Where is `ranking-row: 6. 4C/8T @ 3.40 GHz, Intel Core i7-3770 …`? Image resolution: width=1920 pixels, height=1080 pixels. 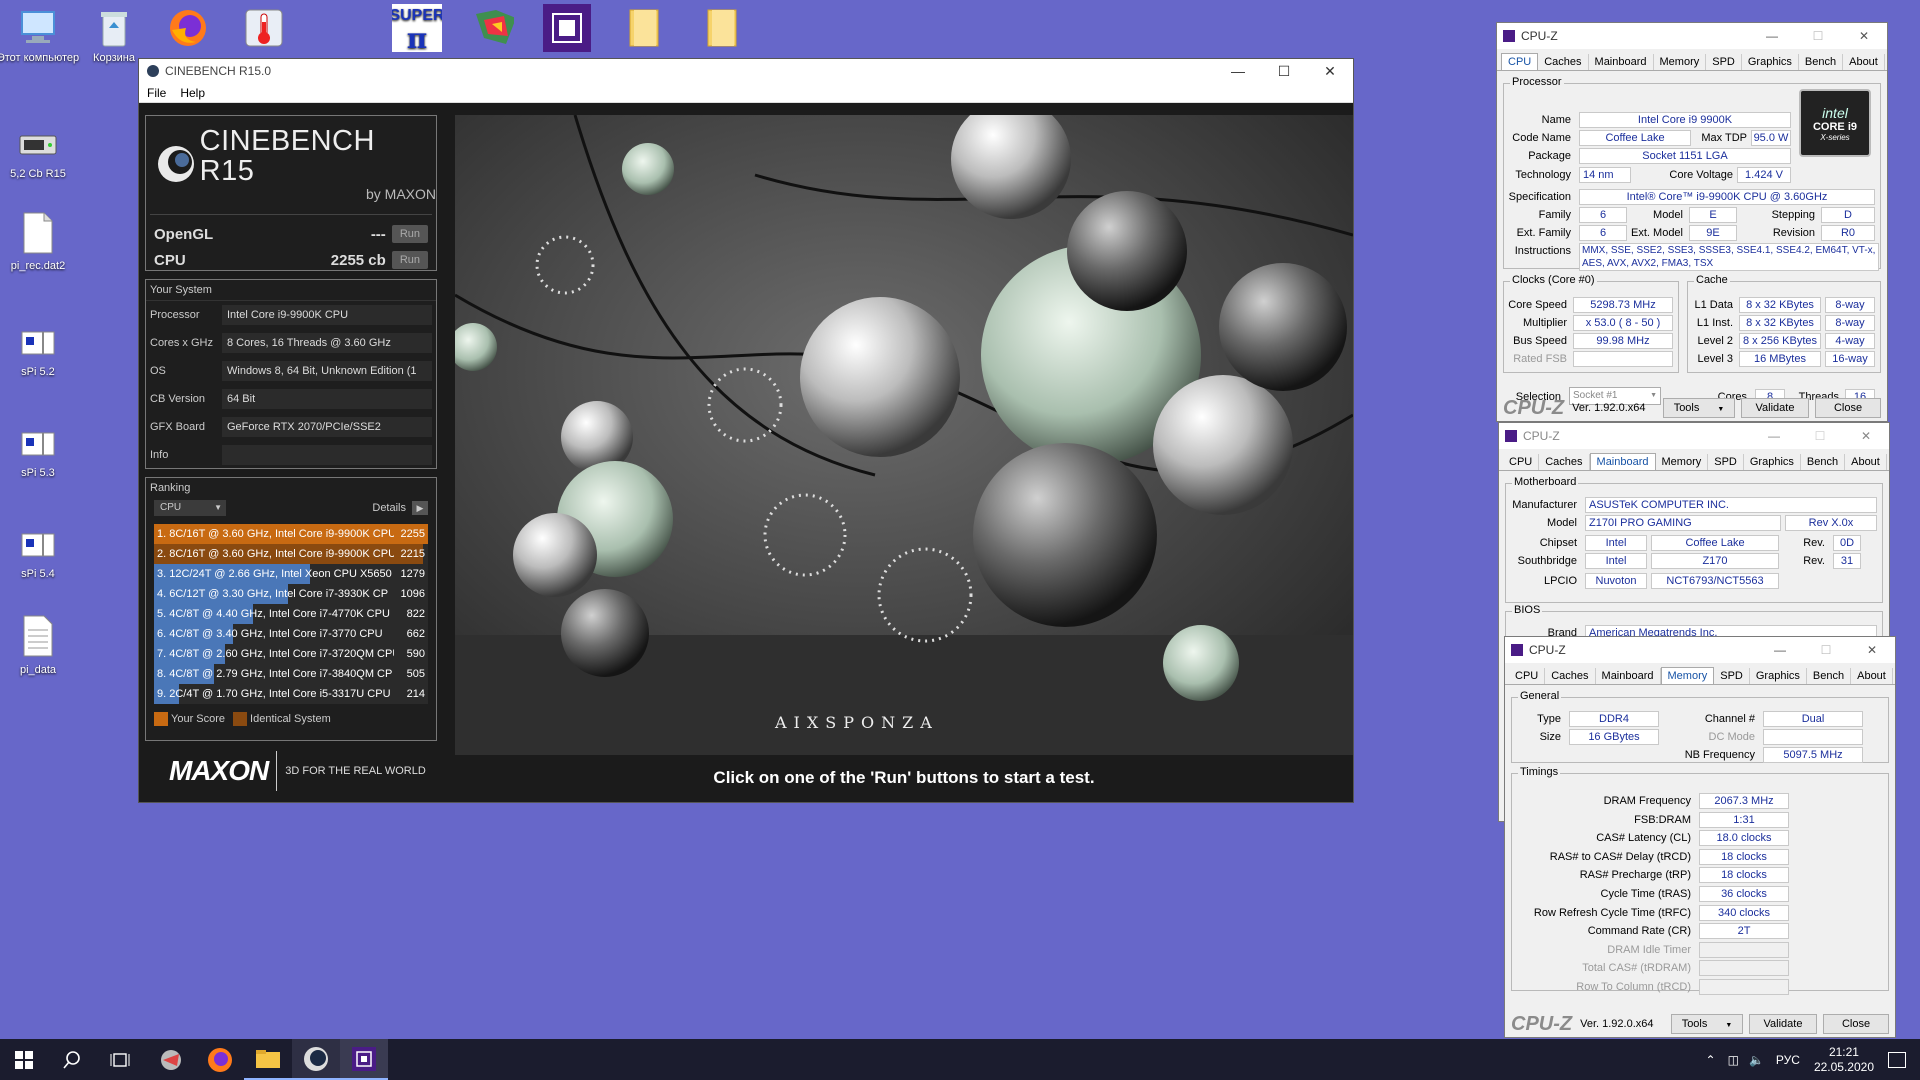 ranking-row: 6. 4C/8T @ 3.40 GHz, Intel Core i7-3770 … is located at coordinates (291, 634).